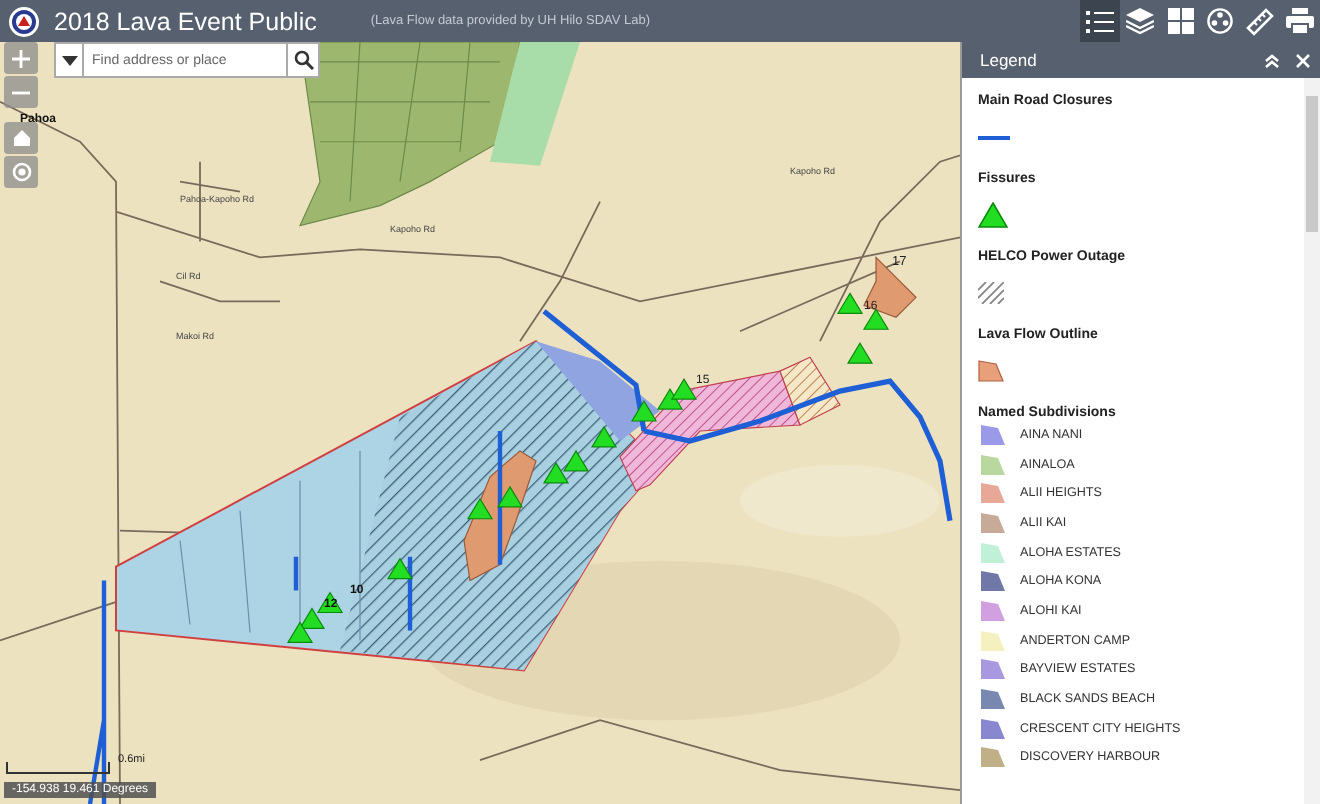 The width and height of the screenshot is (1320, 804). I want to click on target-icon, so click(21, 172).